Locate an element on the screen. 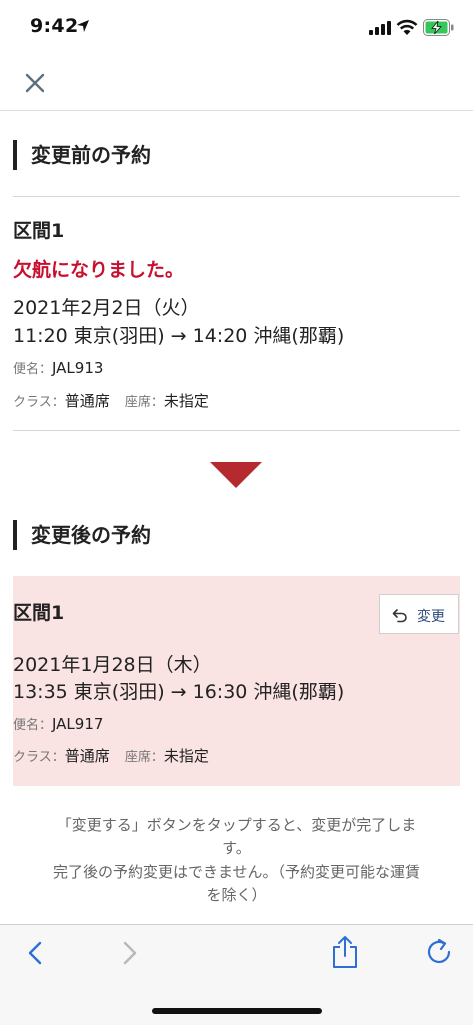 This screenshot has height=1025, width=473. location-arrow-icon is located at coordinates (83, 26).